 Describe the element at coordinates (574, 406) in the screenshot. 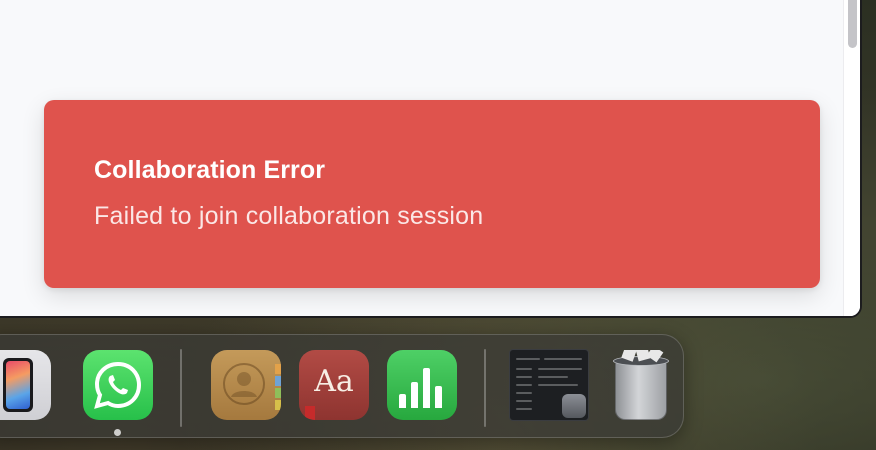

I see `settings-gear-icon` at that location.